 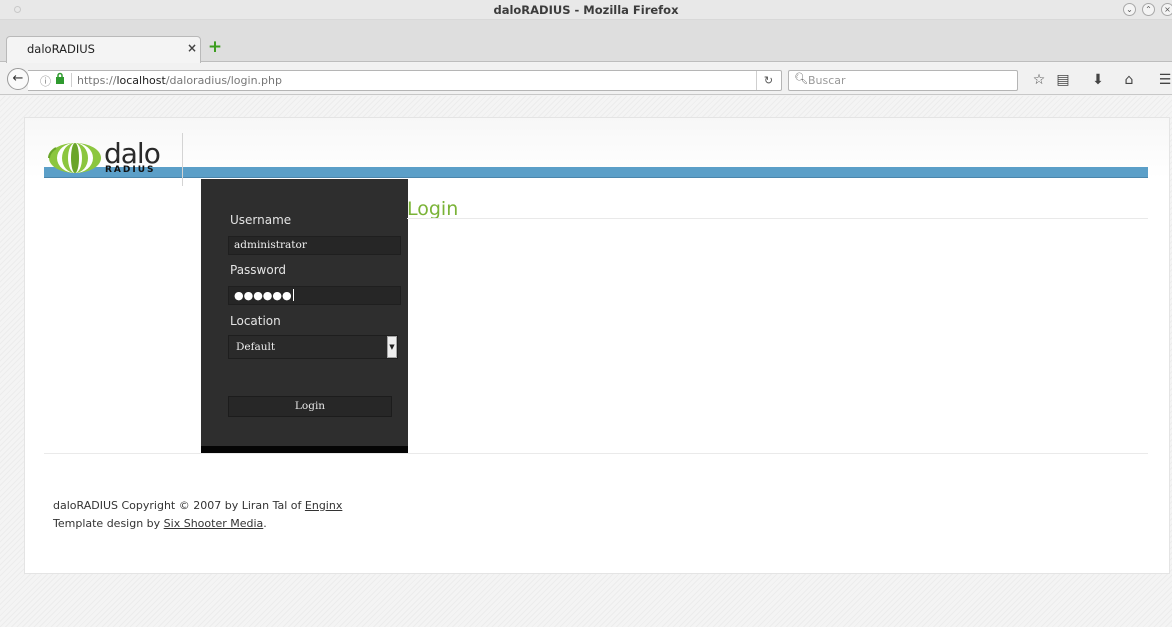 What do you see at coordinates (596, 172) in the screenshot?
I see `header-blue-bar` at bounding box center [596, 172].